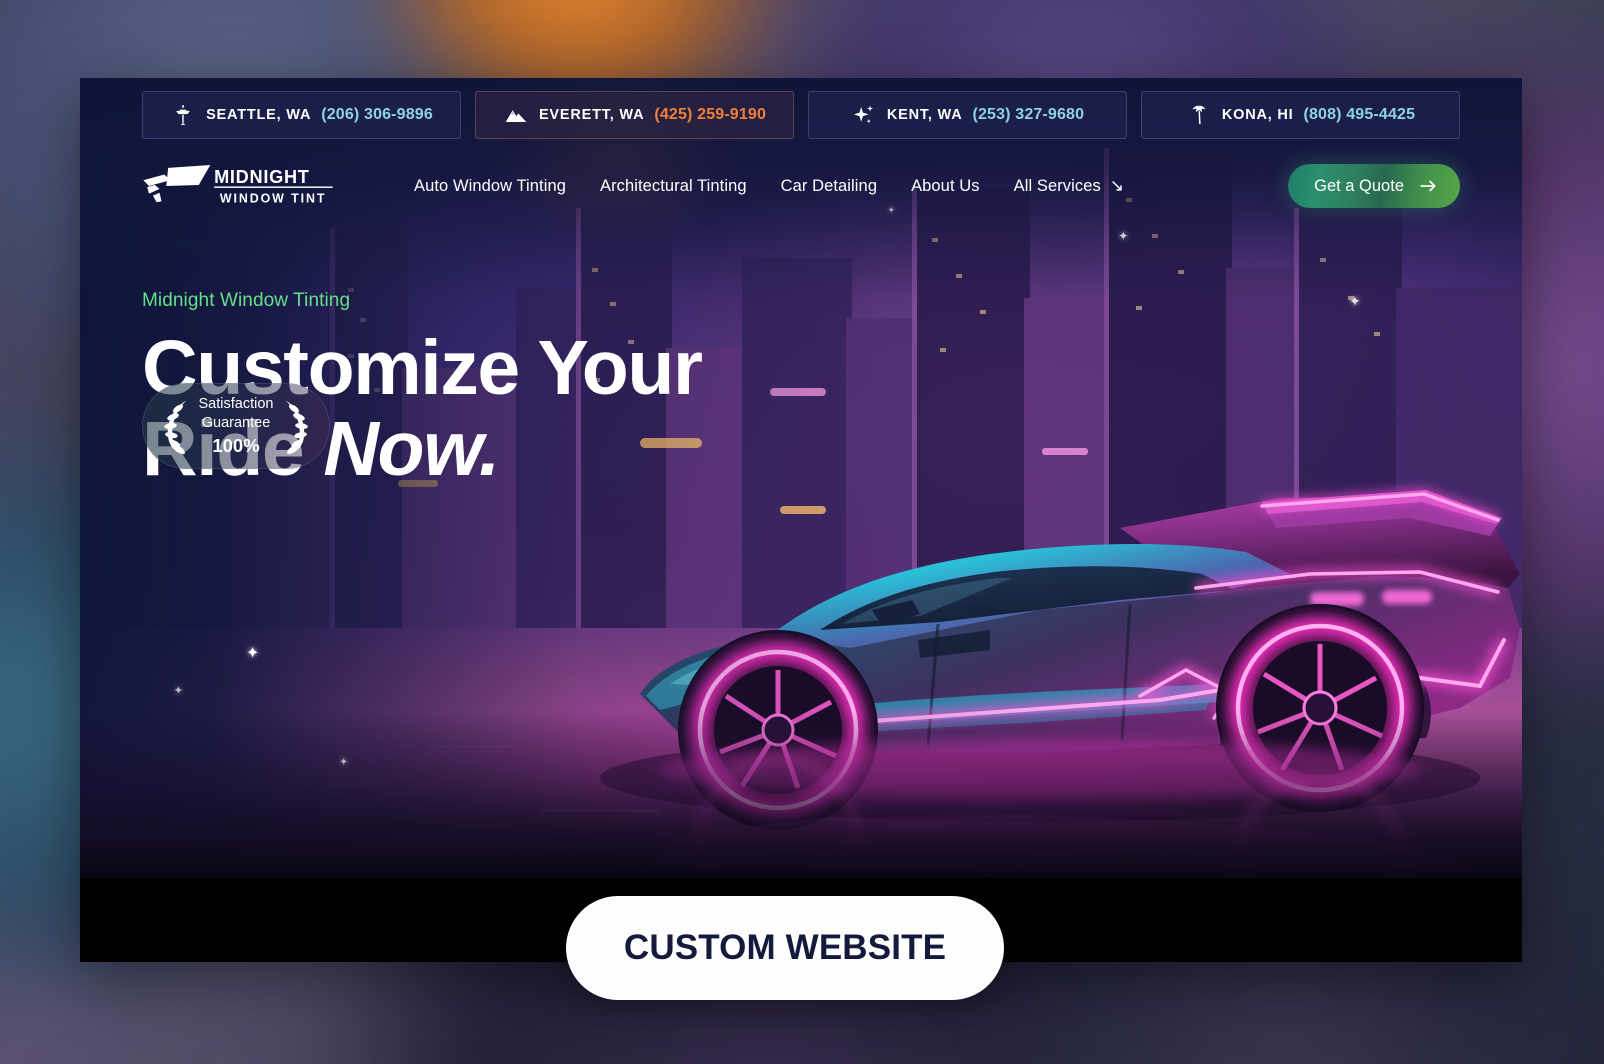 The height and width of the screenshot is (1064, 1604). I want to click on nav-link-label: Auto Window Tinting, so click(490, 185).